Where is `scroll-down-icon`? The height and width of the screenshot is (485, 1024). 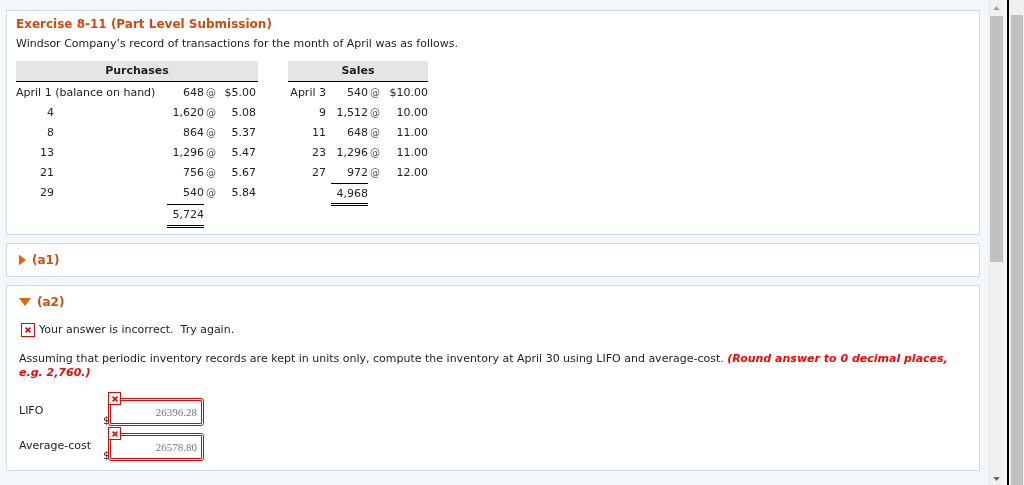 scroll-down-icon is located at coordinates (996, 479).